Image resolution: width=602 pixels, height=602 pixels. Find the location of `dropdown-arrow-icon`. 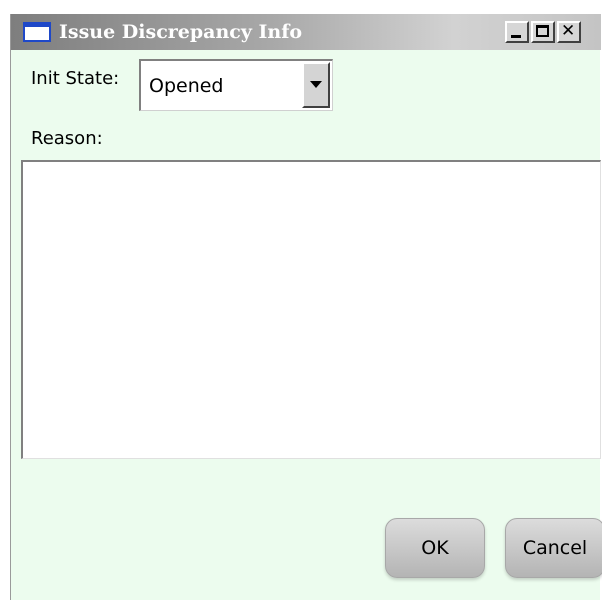

dropdown-arrow-icon is located at coordinates (316, 84).